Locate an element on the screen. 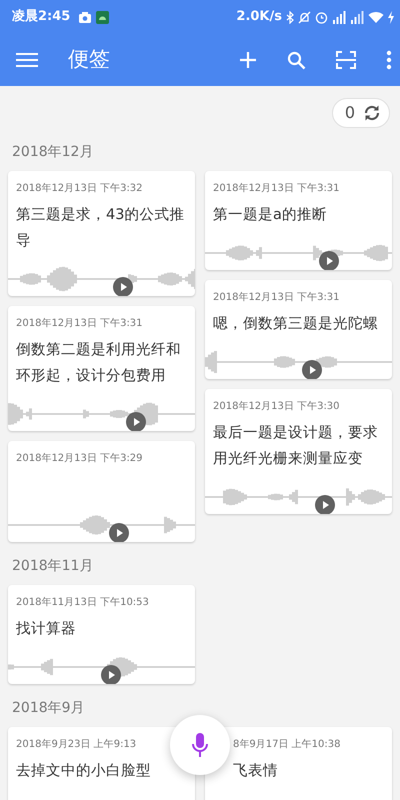  note-card: 2018年12月13日 下午3:29 is located at coordinates (101, 491).